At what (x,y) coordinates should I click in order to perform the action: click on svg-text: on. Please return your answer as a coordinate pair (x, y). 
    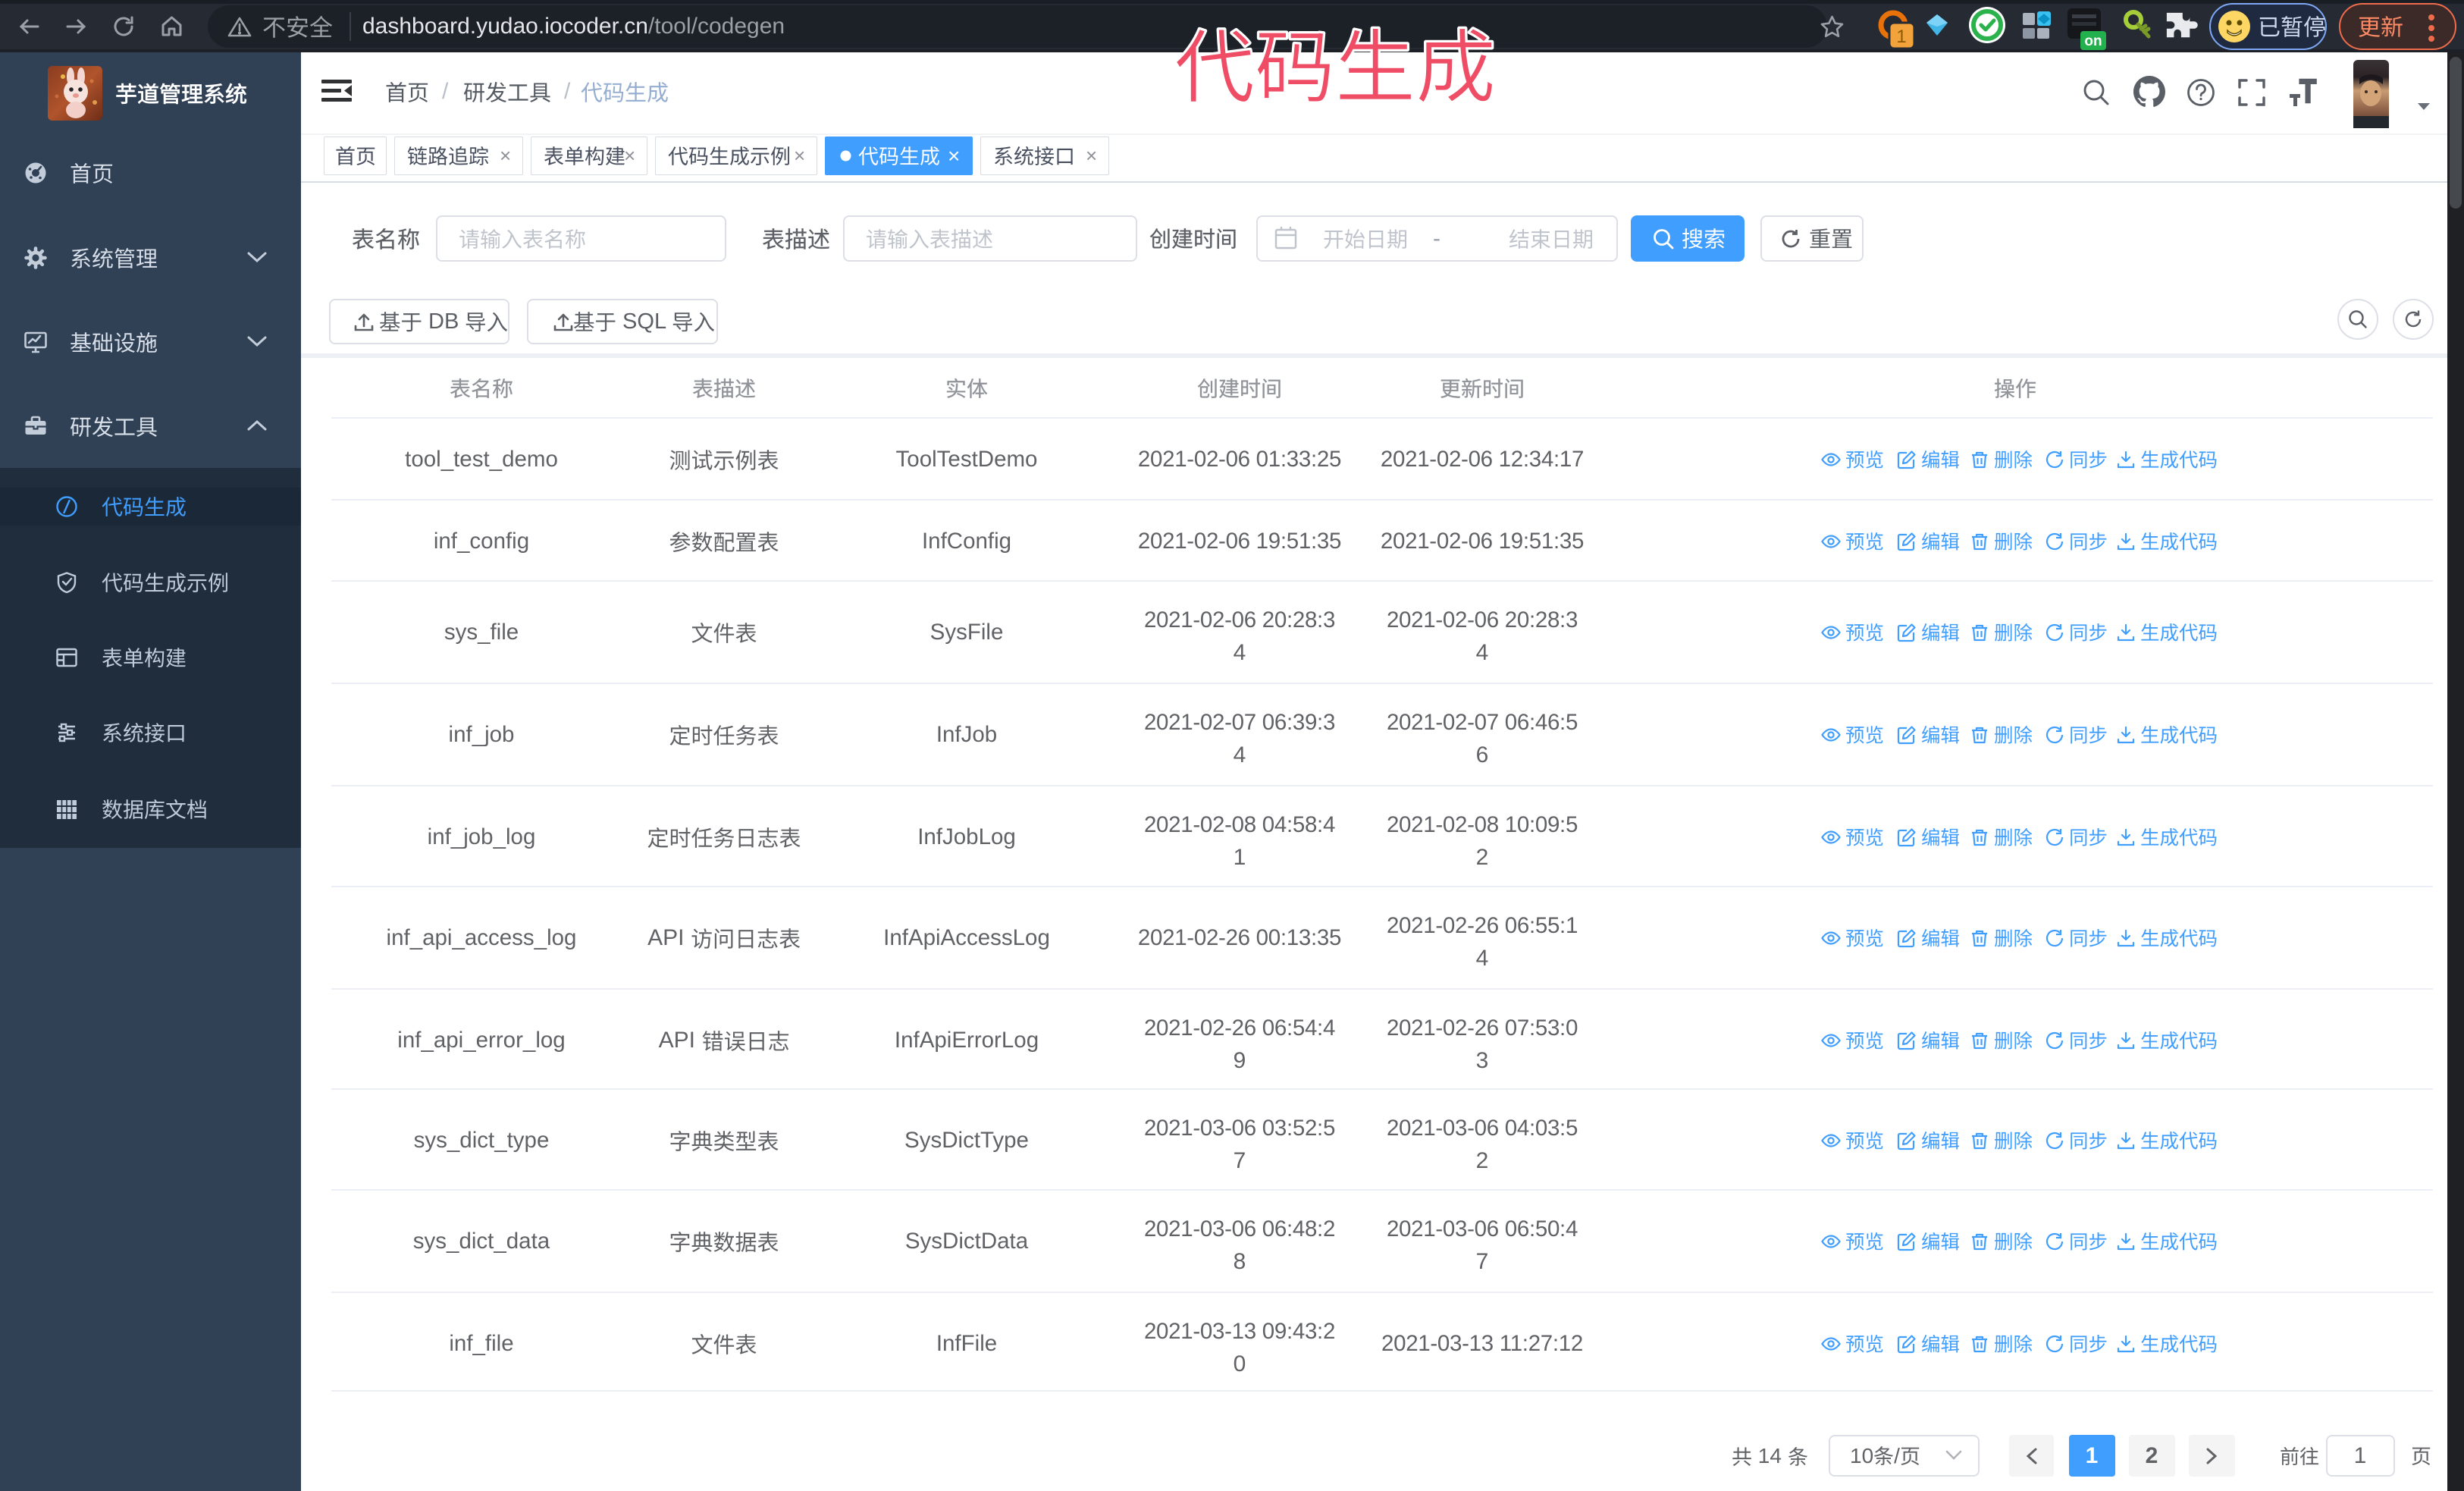
    Looking at the image, I should click on (2093, 41).